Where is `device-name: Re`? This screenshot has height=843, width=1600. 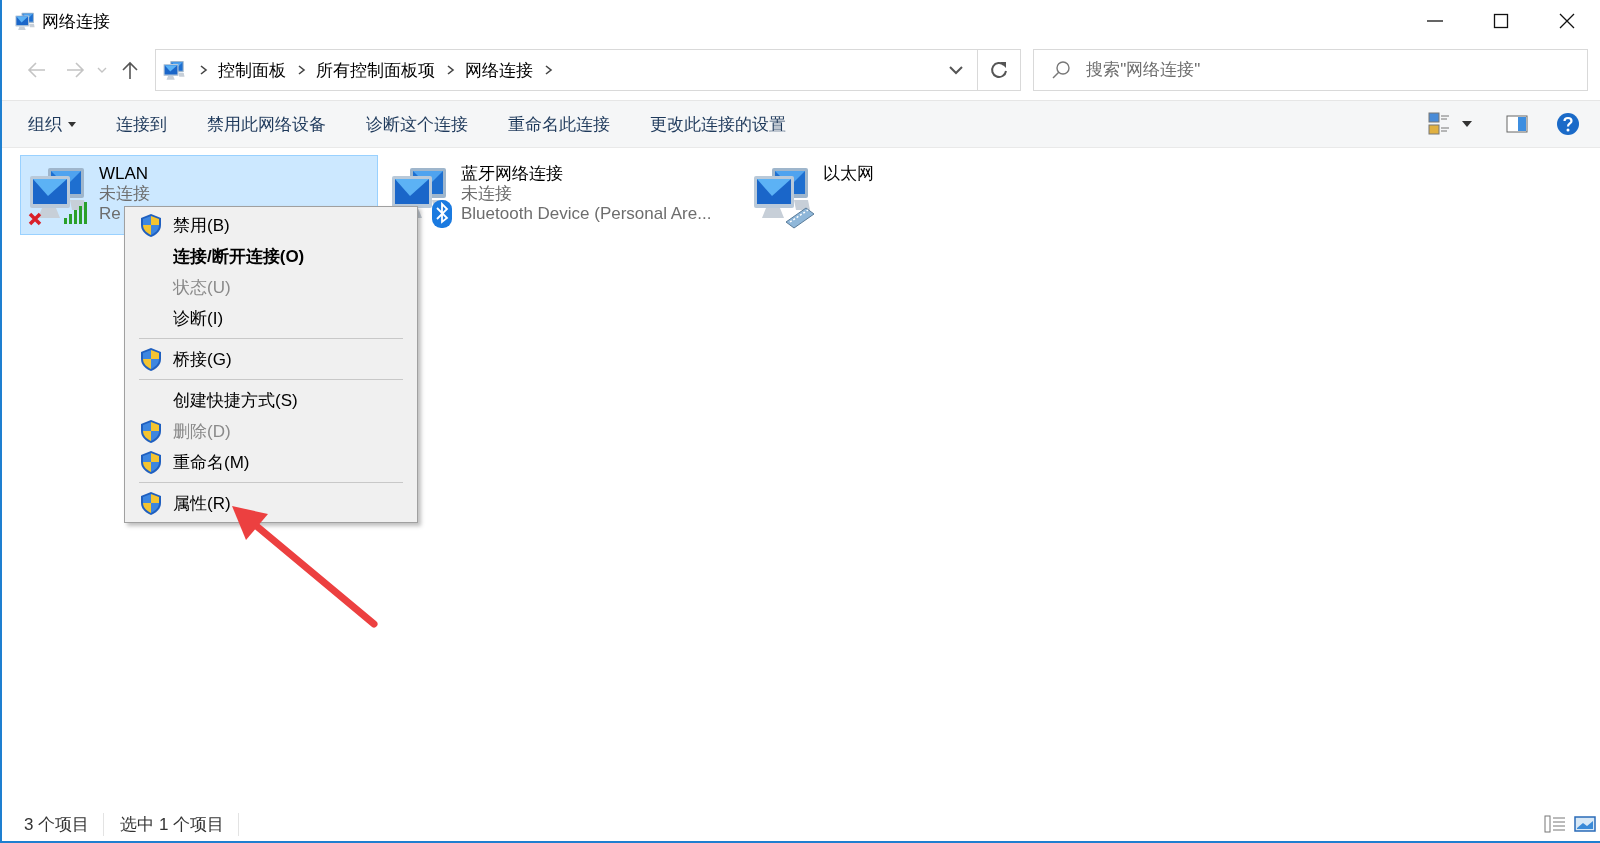 device-name: Re is located at coordinates (110, 214).